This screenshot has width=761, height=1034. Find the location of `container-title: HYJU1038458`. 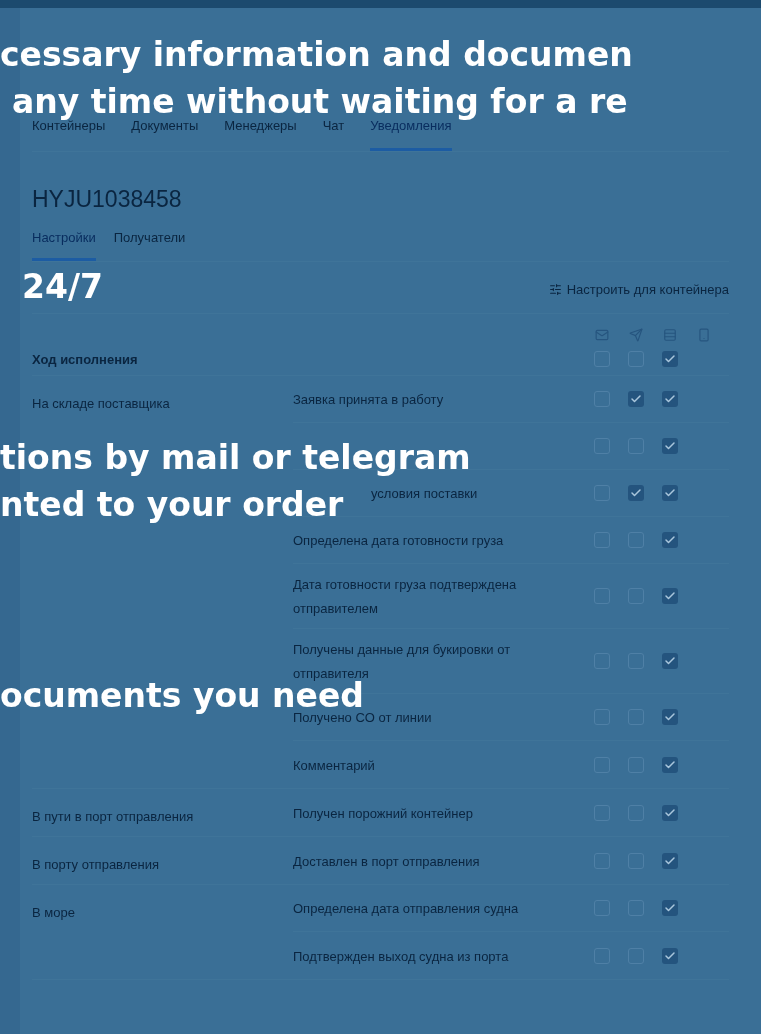

container-title: HYJU1038458 is located at coordinates (107, 199).